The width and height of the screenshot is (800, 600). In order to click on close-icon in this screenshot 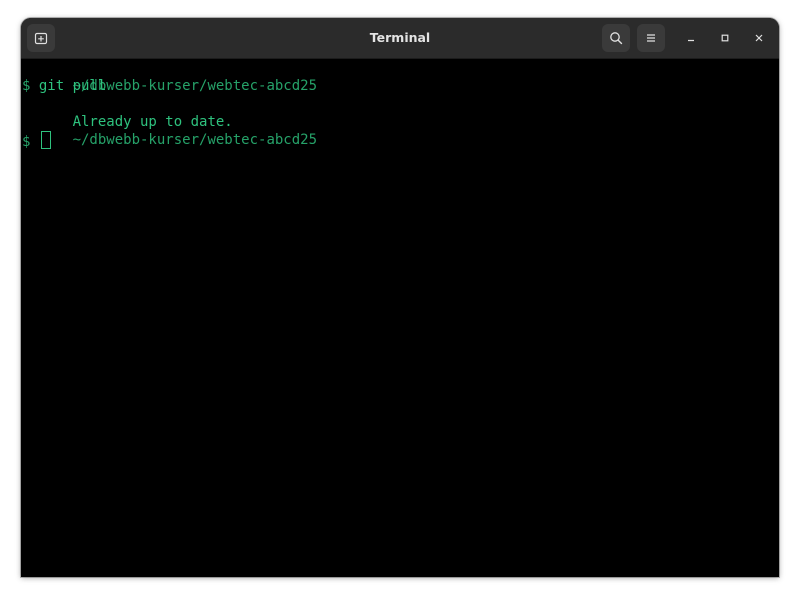, I will do `click(759, 38)`.